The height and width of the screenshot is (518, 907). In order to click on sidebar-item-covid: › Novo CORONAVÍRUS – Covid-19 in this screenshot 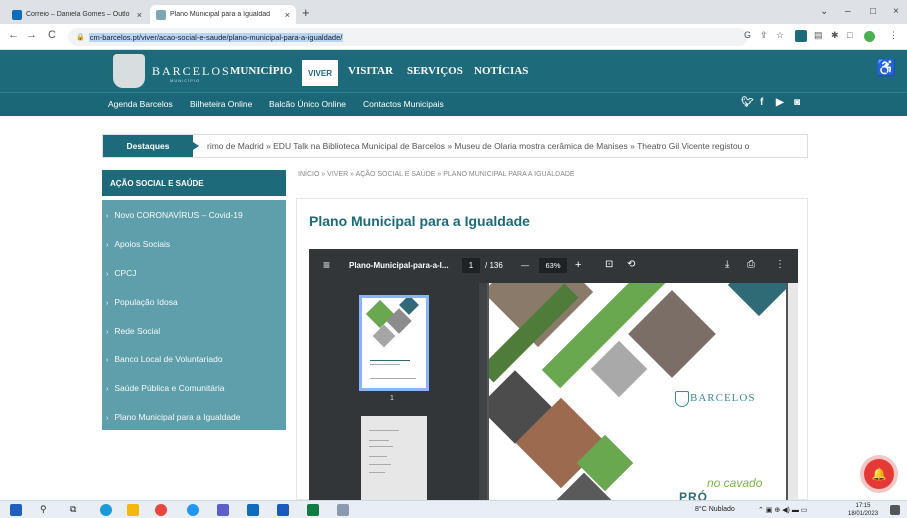, I will do `click(194, 215)`.